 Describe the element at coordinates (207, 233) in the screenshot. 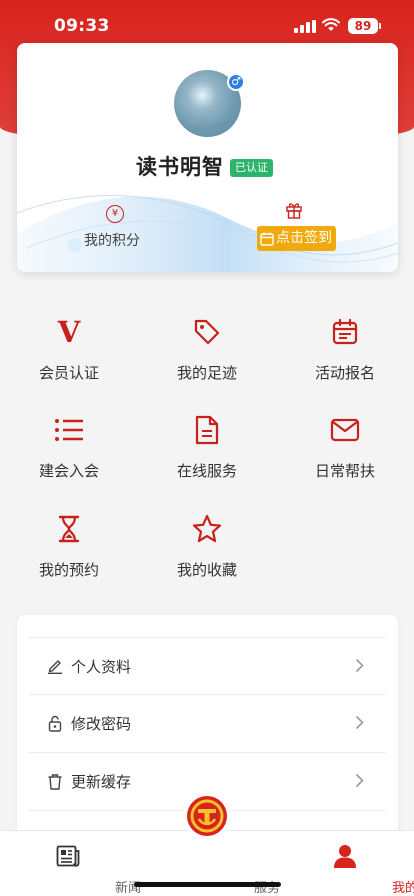

I see `decorative-wave` at that location.